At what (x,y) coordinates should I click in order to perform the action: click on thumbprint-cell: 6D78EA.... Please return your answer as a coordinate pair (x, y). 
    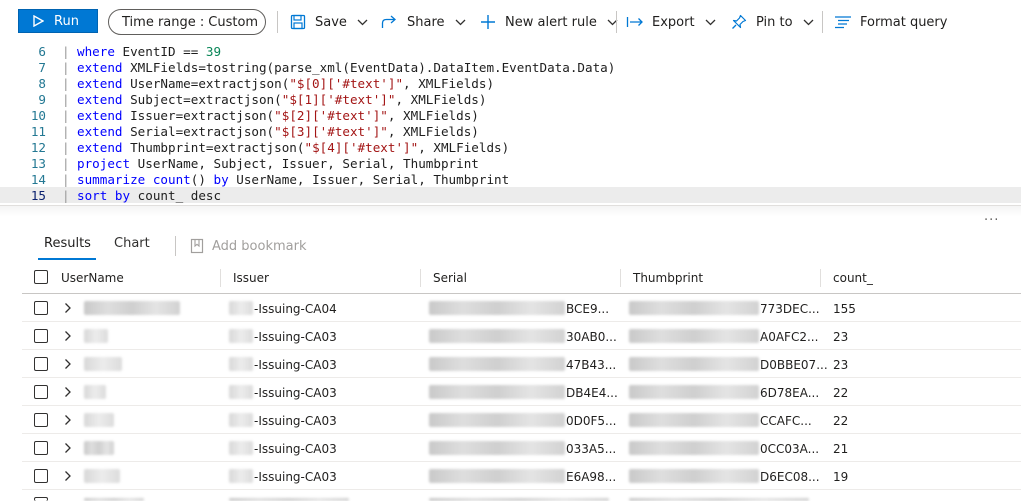
    Looking at the image, I should click on (790, 393).